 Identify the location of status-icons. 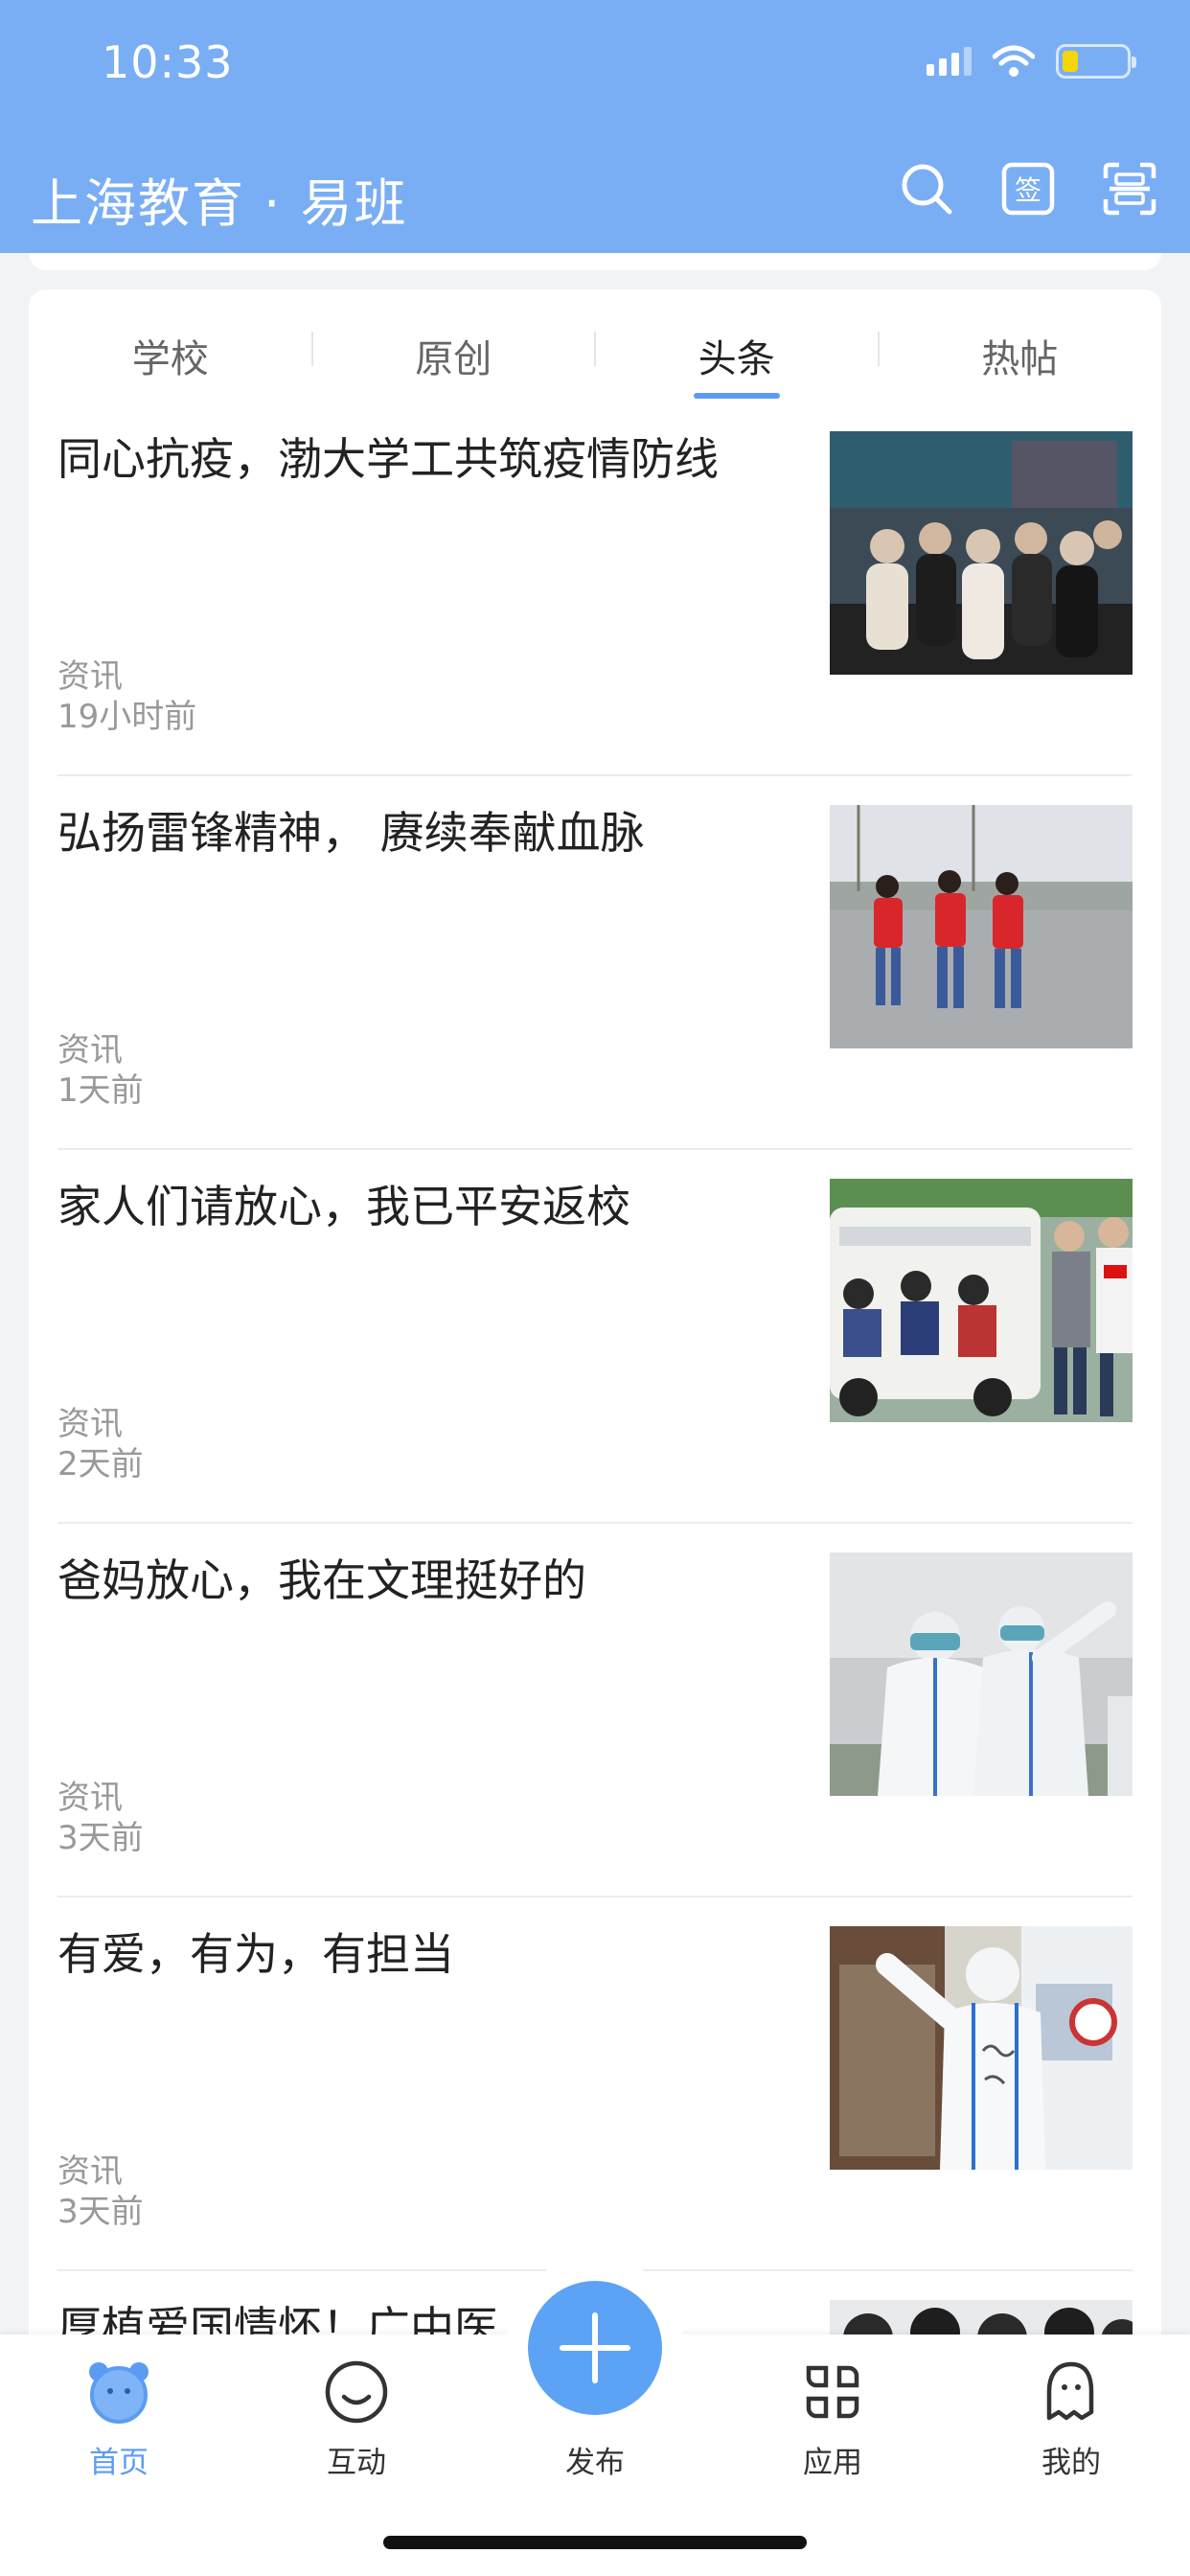
(1032, 62).